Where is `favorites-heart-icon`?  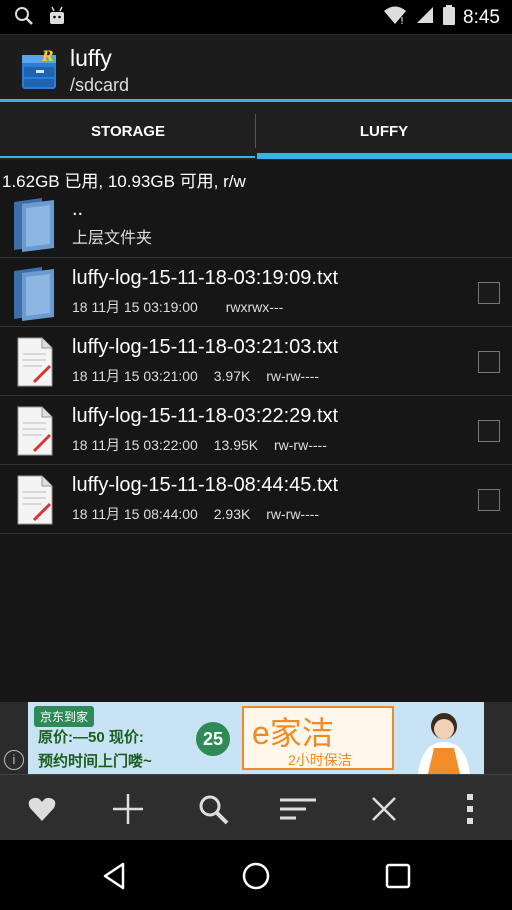
favorites-heart-icon is located at coordinates (42, 809).